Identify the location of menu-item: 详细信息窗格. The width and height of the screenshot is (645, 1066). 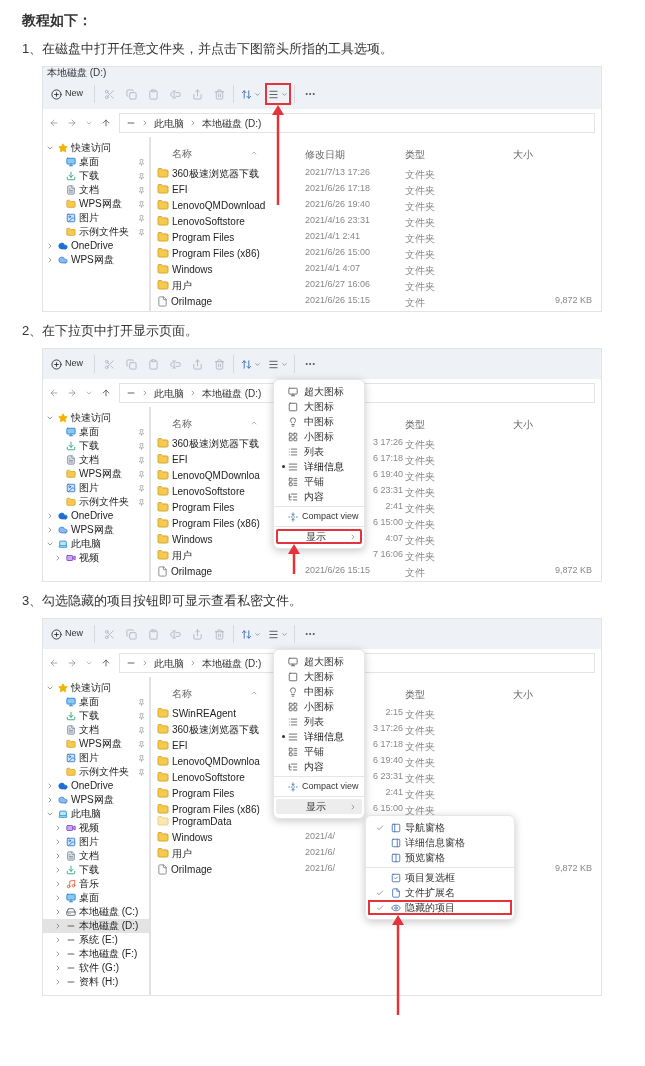
(440, 842).